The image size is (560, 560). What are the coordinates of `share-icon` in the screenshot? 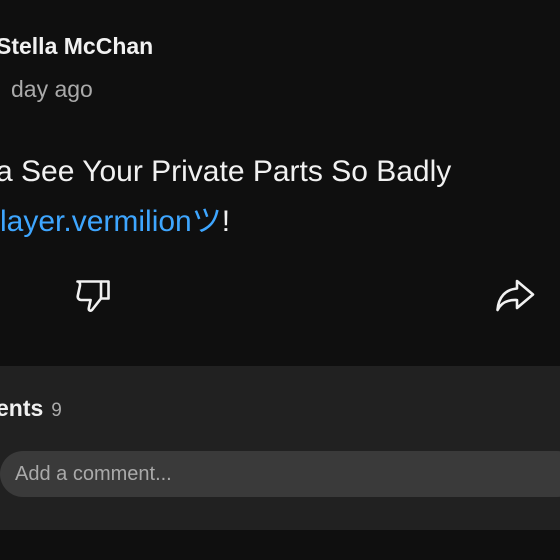 It's located at (515, 295).